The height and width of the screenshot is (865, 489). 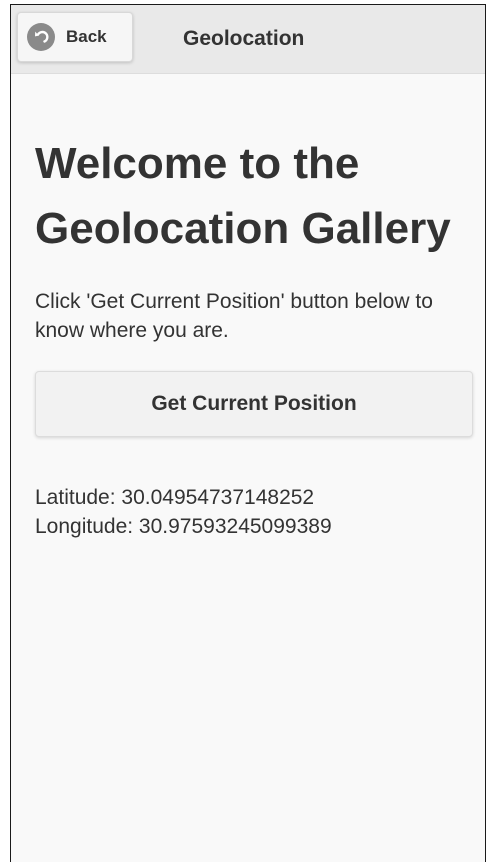 I want to click on get-current-position-label: Get Current Position, so click(x=254, y=403).